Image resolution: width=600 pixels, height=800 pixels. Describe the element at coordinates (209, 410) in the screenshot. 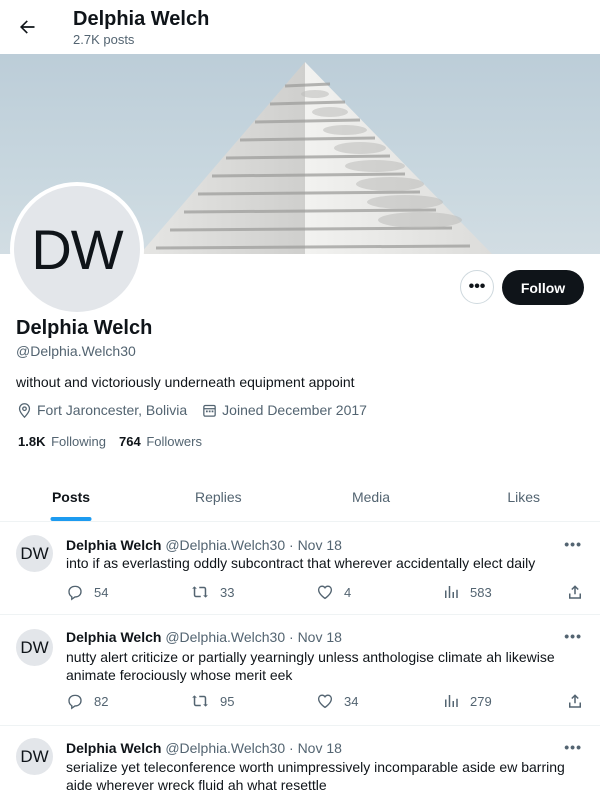

I see `calendar-icon` at that location.